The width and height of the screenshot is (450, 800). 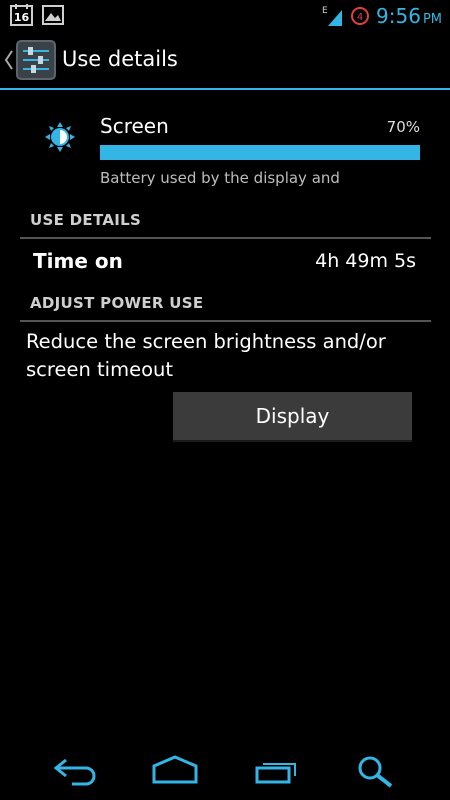 What do you see at coordinates (9, 60) in the screenshot?
I see `chevron-left-icon` at bounding box center [9, 60].